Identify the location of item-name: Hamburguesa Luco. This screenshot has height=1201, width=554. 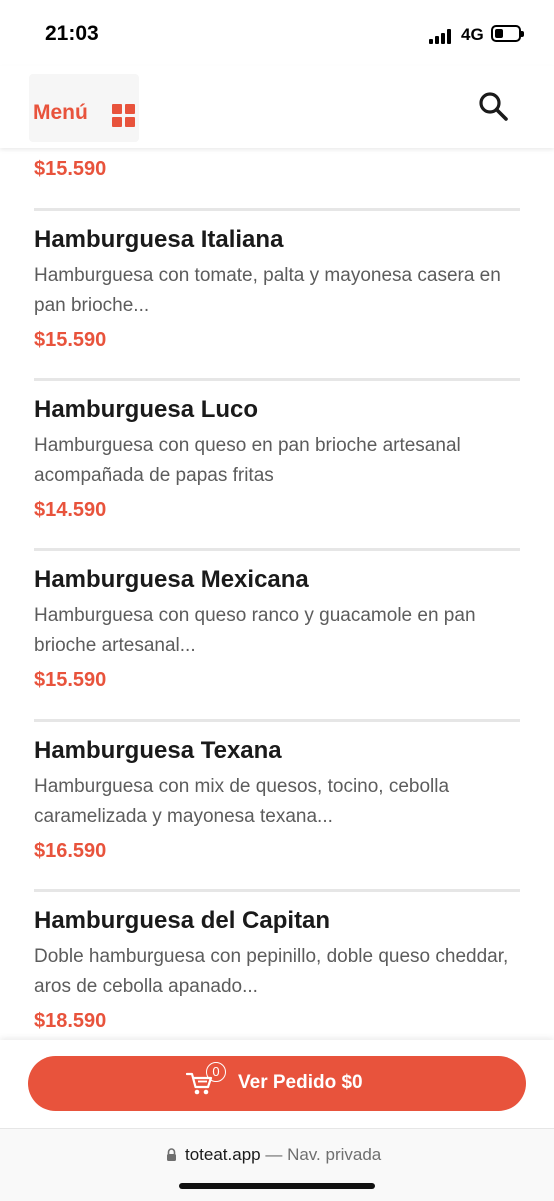
(146, 409).